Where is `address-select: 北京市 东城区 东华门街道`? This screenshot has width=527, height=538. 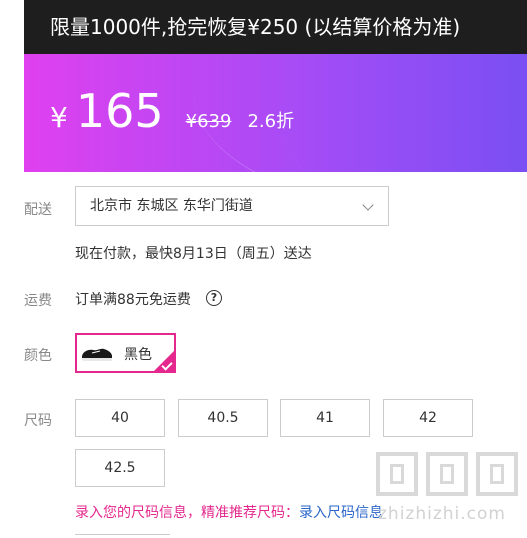
address-select: 北京市 东城区 东华门街道 is located at coordinates (232, 206).